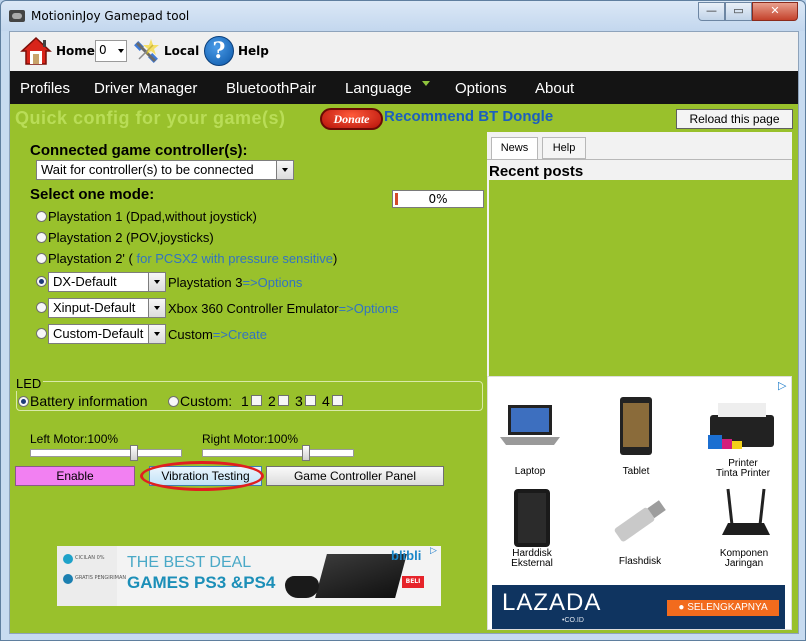  I want to click on tab-news: News, so click(514, 148).